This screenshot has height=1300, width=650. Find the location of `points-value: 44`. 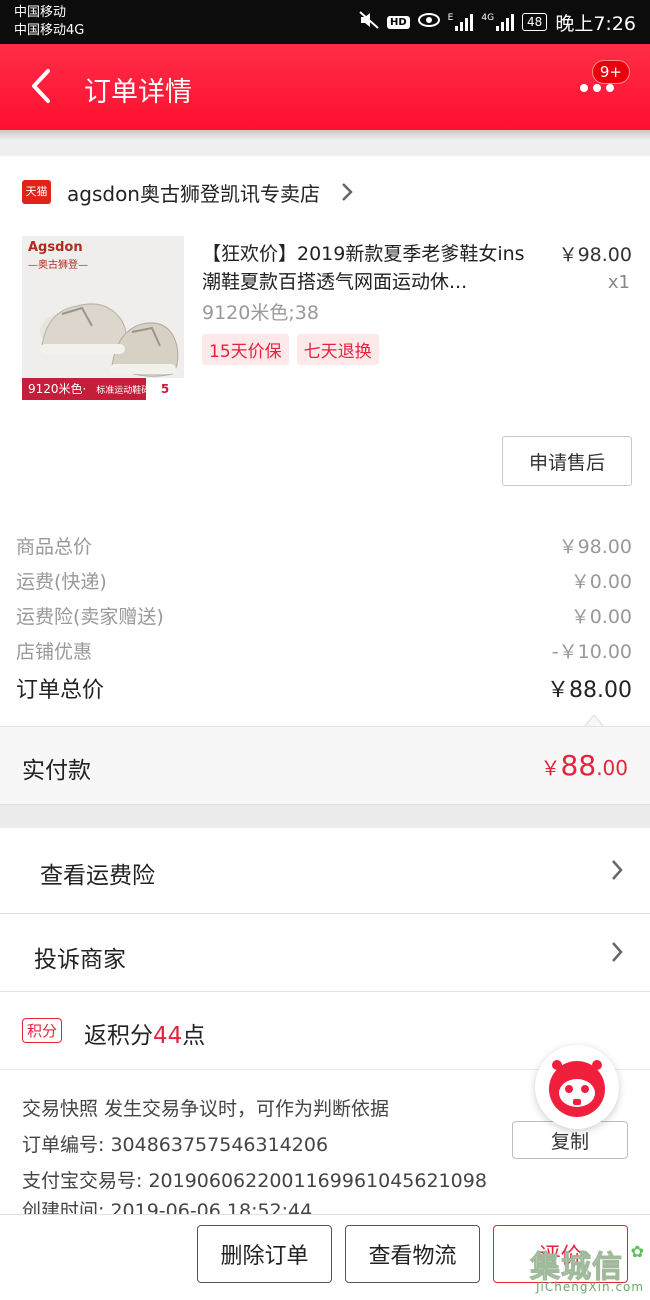

points-value: 44 is located at coordinates (168, 1036).